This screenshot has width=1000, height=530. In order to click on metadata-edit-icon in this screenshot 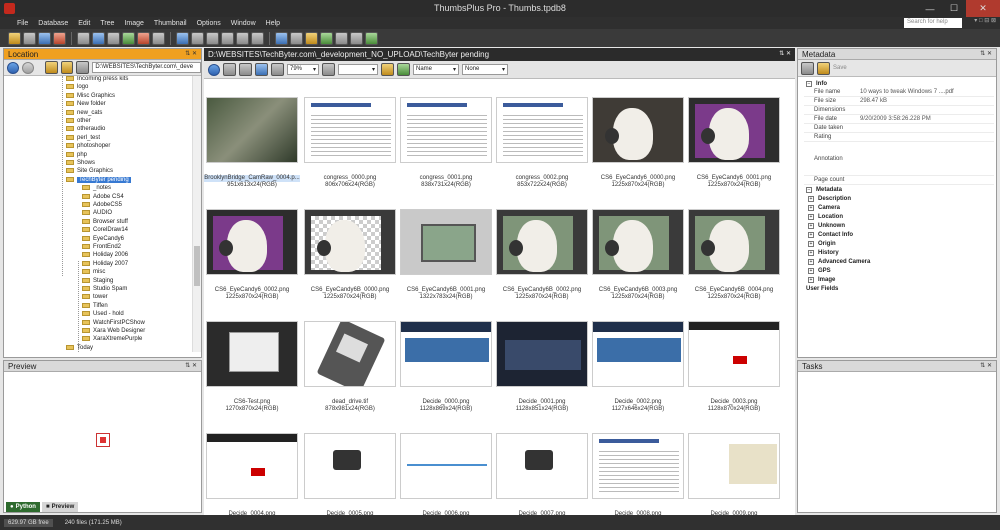, I will do `click(807, 68)`.